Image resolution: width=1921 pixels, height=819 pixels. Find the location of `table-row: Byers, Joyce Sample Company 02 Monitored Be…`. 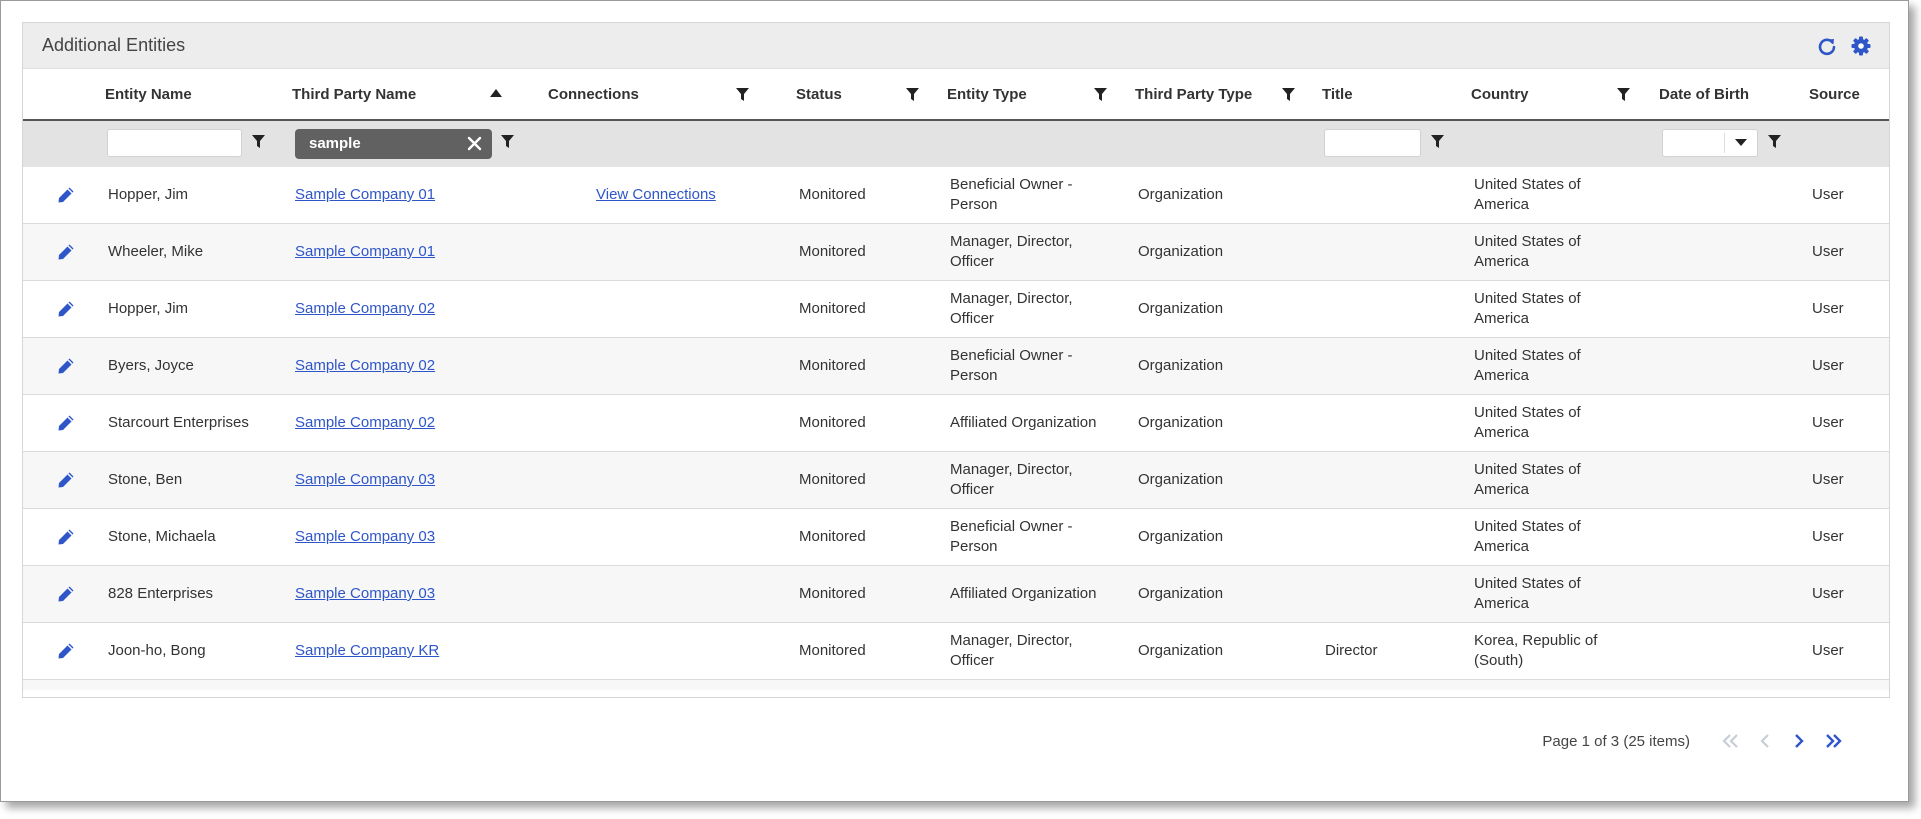

table-row: Byers, Joyce Sample Company 02 Monitored Be… is located at coordinates (956, 366).